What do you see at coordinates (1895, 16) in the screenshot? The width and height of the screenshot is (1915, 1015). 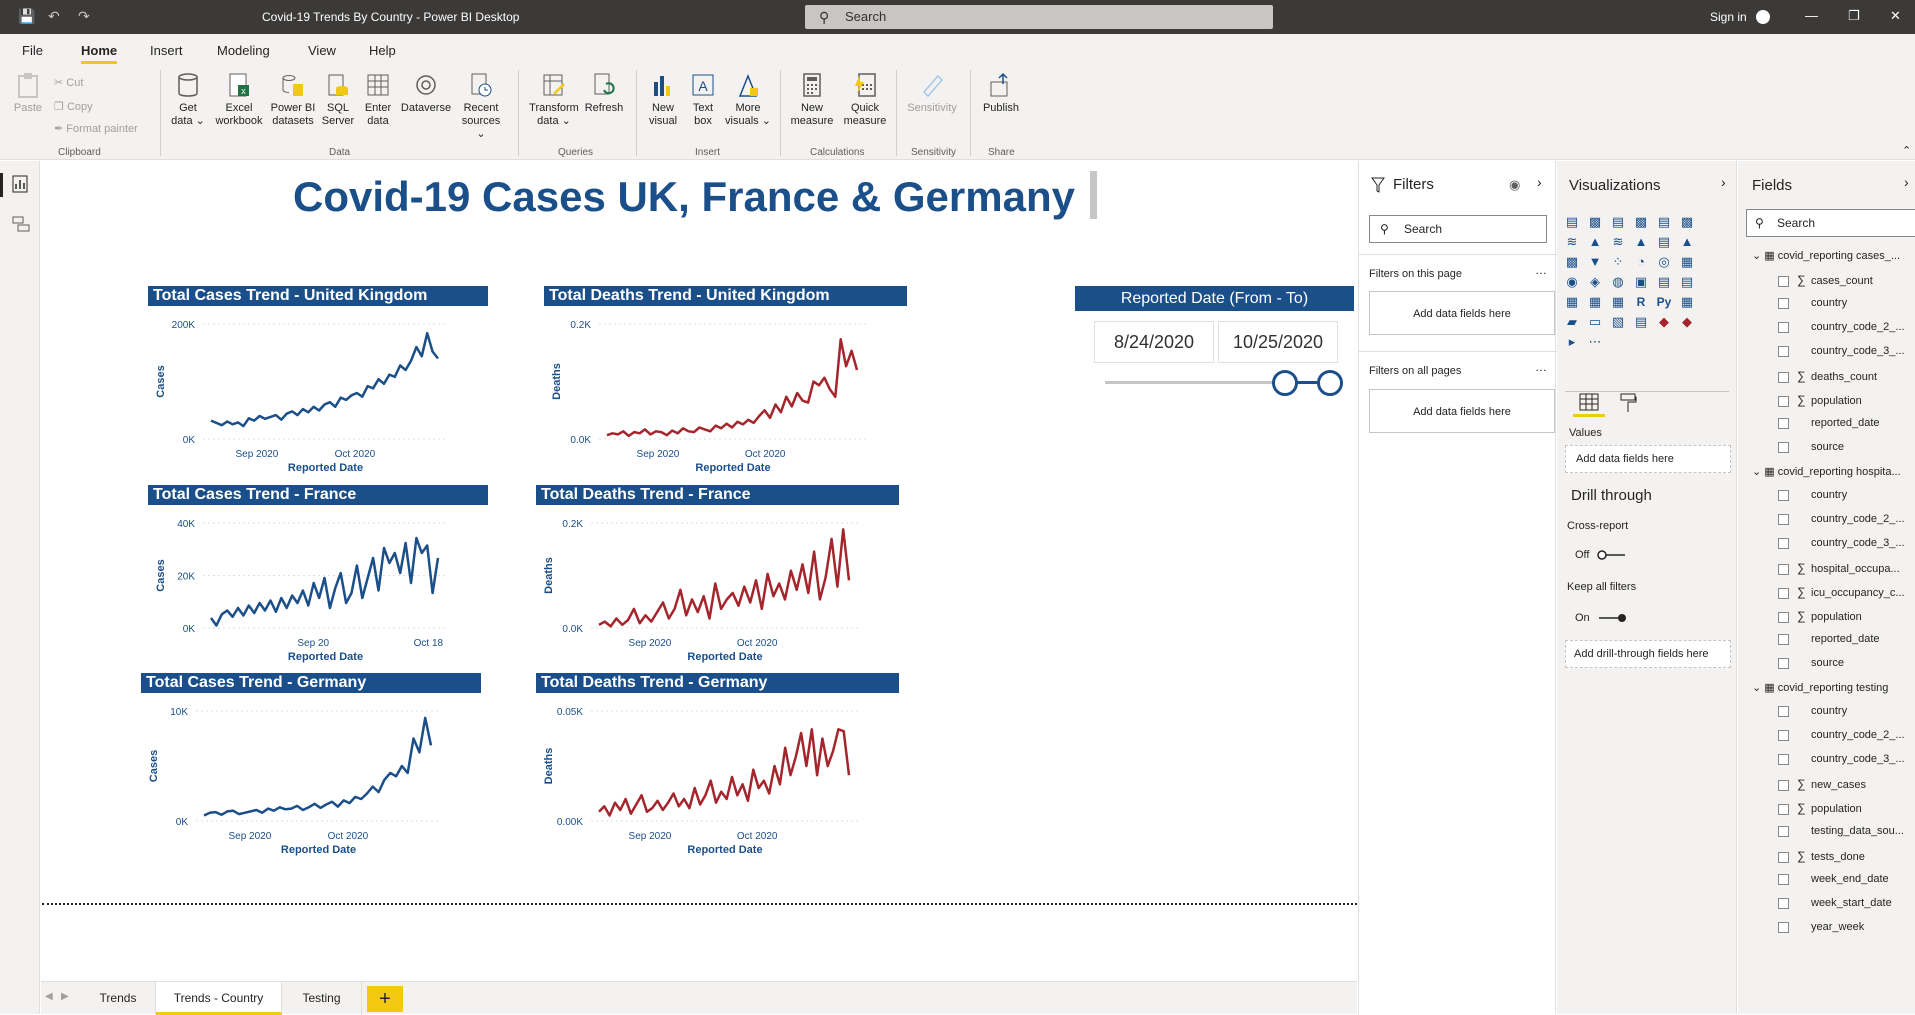 I see `close-icon: ✕` at bounding box center [1895, 16].